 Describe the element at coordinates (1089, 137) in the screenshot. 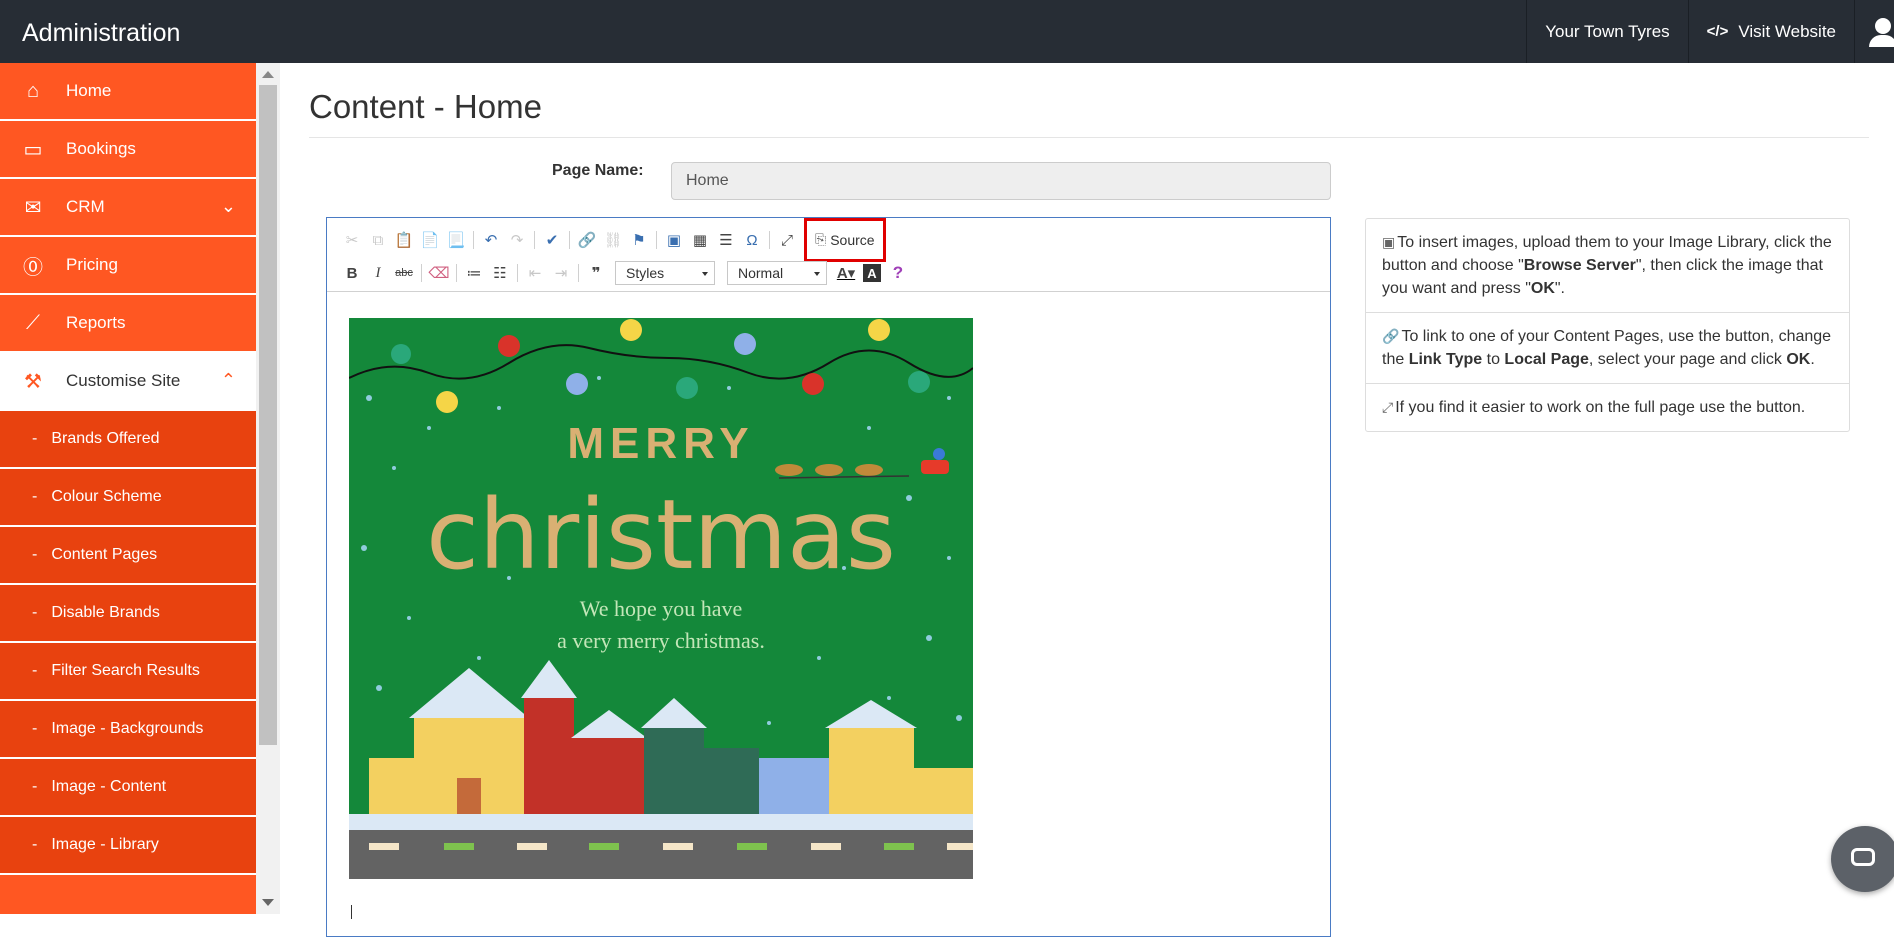

I see `title-divider` at that location.